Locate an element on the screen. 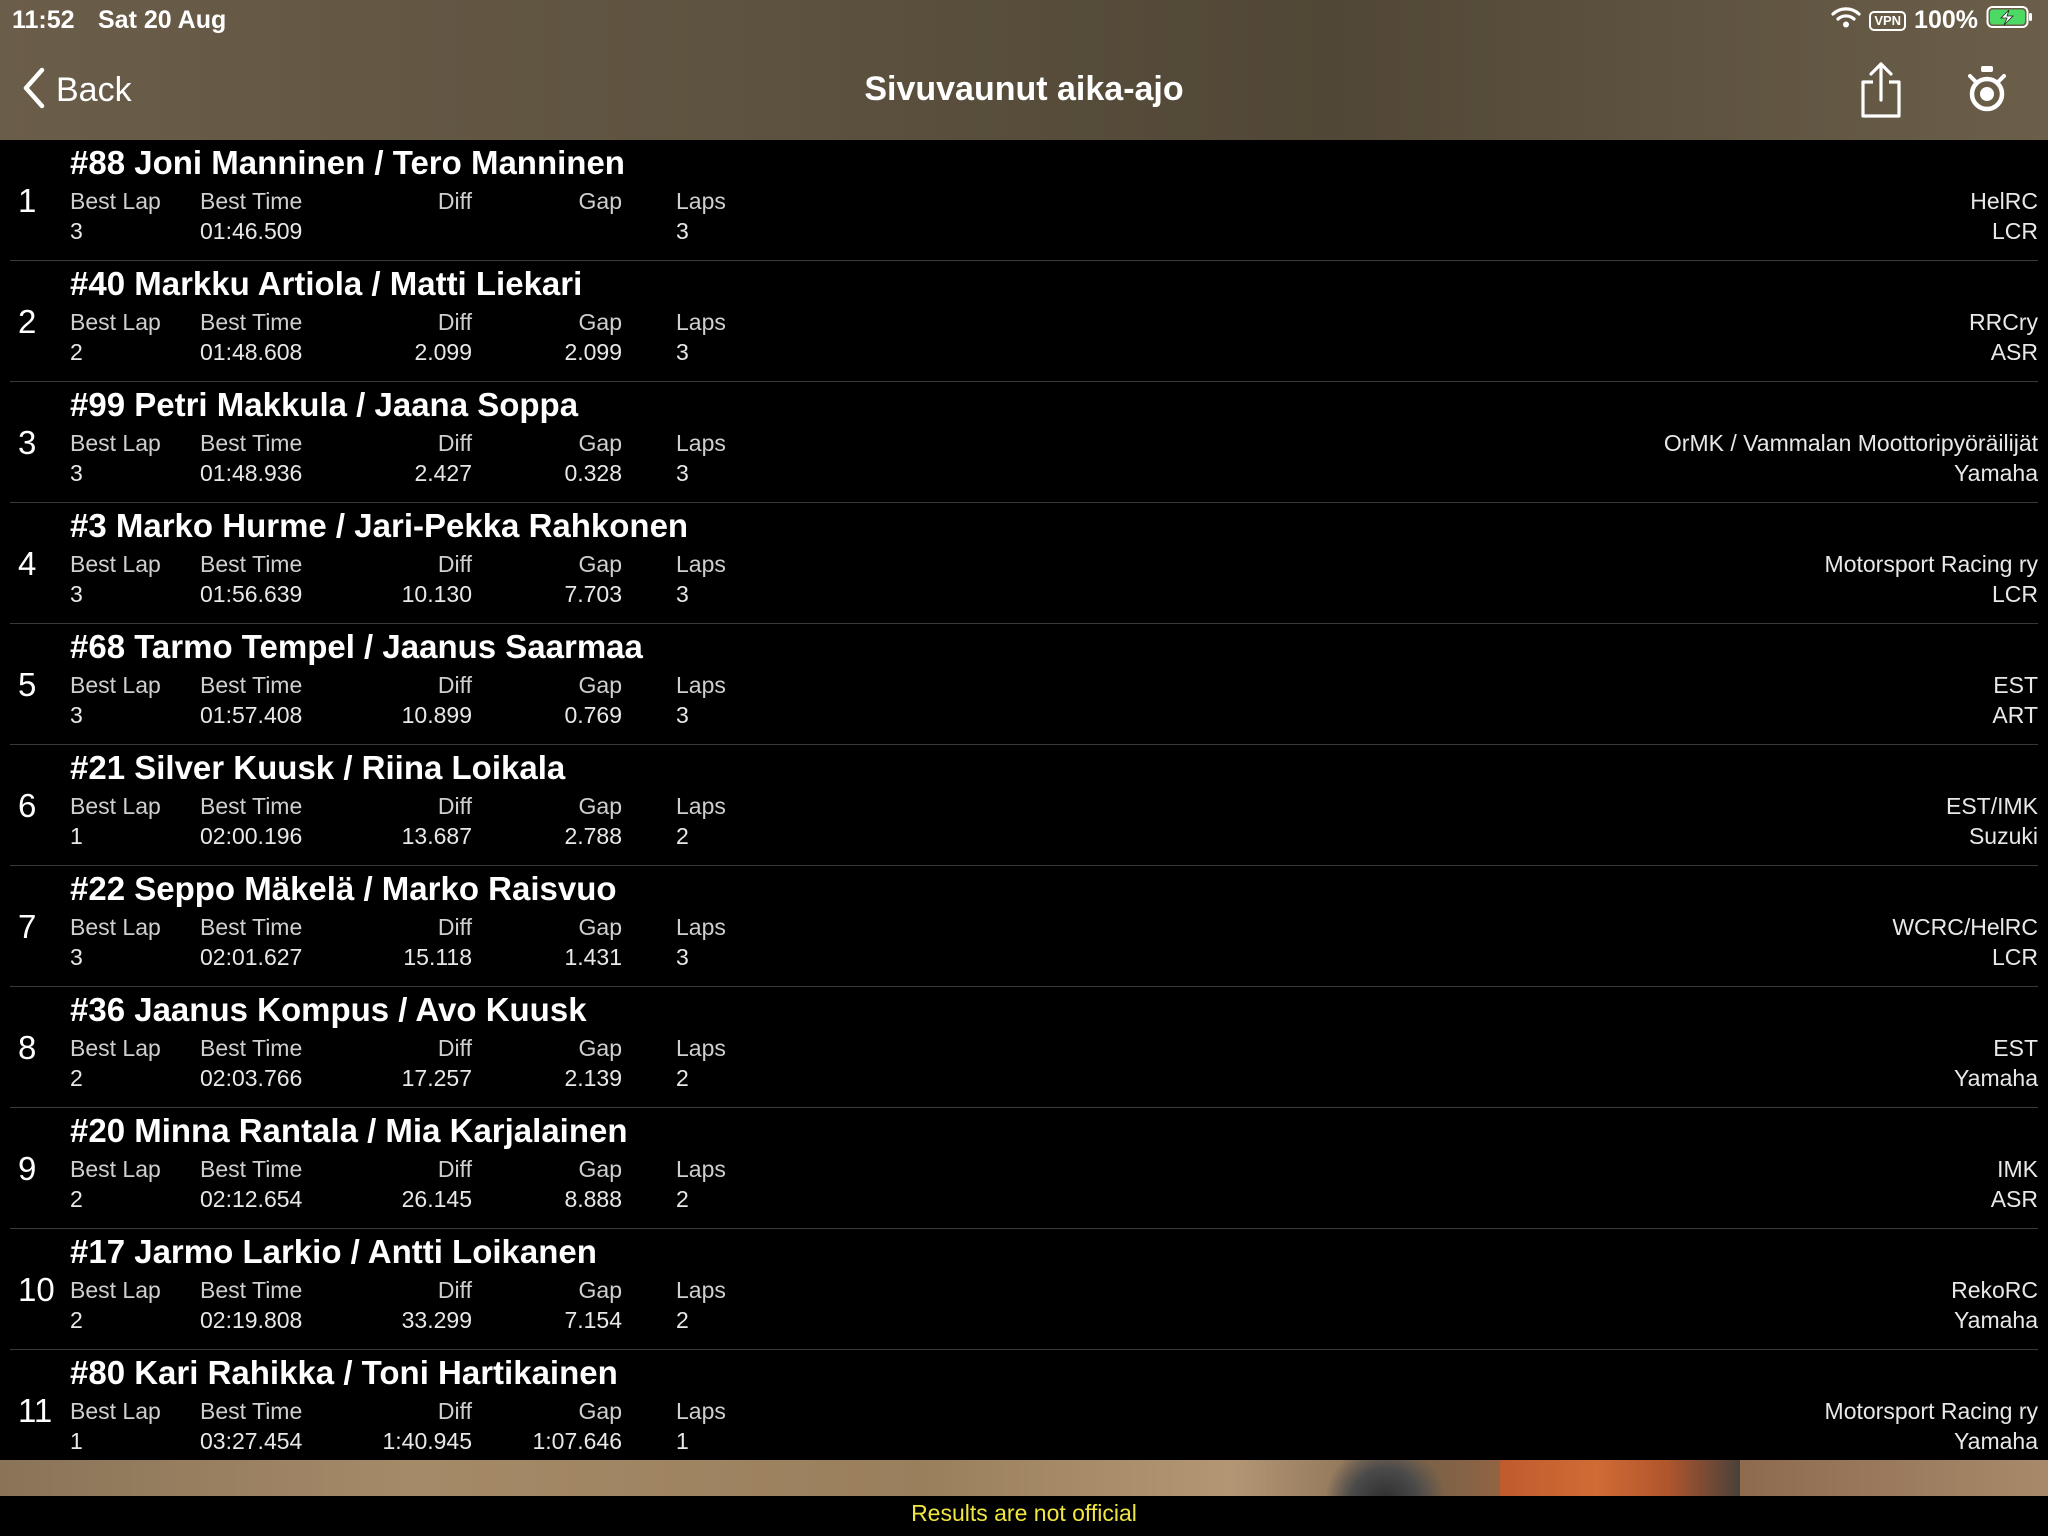  status-indicators: VPN 100% is located at coordinates (1932, 20).